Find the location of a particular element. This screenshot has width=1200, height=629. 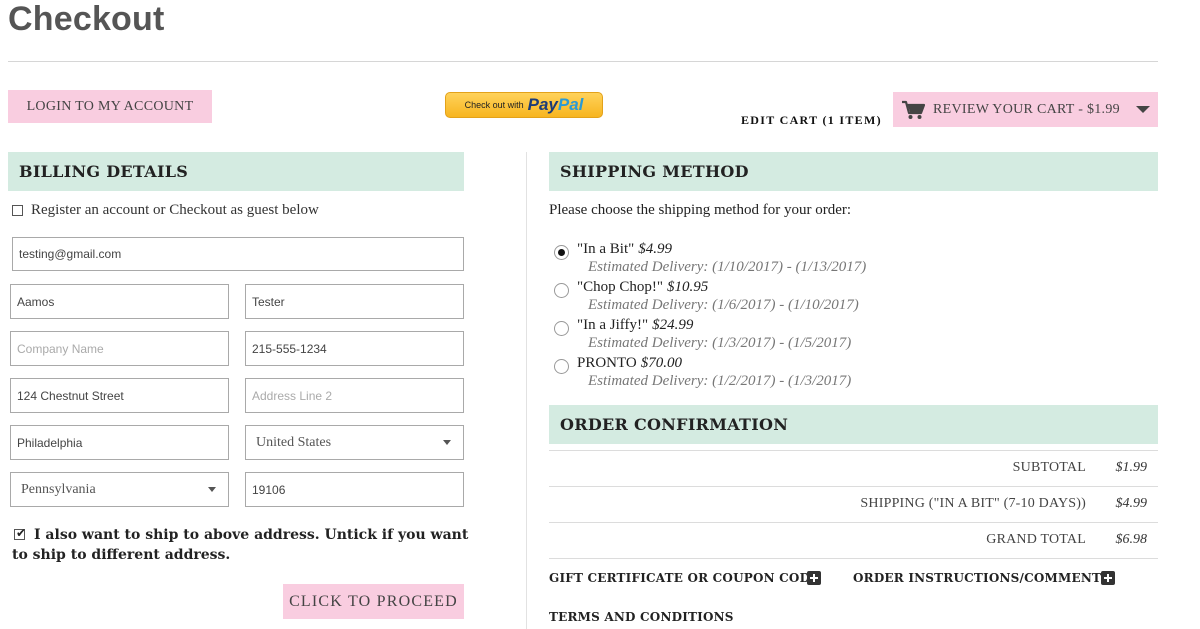

state-select: Pennsylvania is located at coordinates (119, 489).